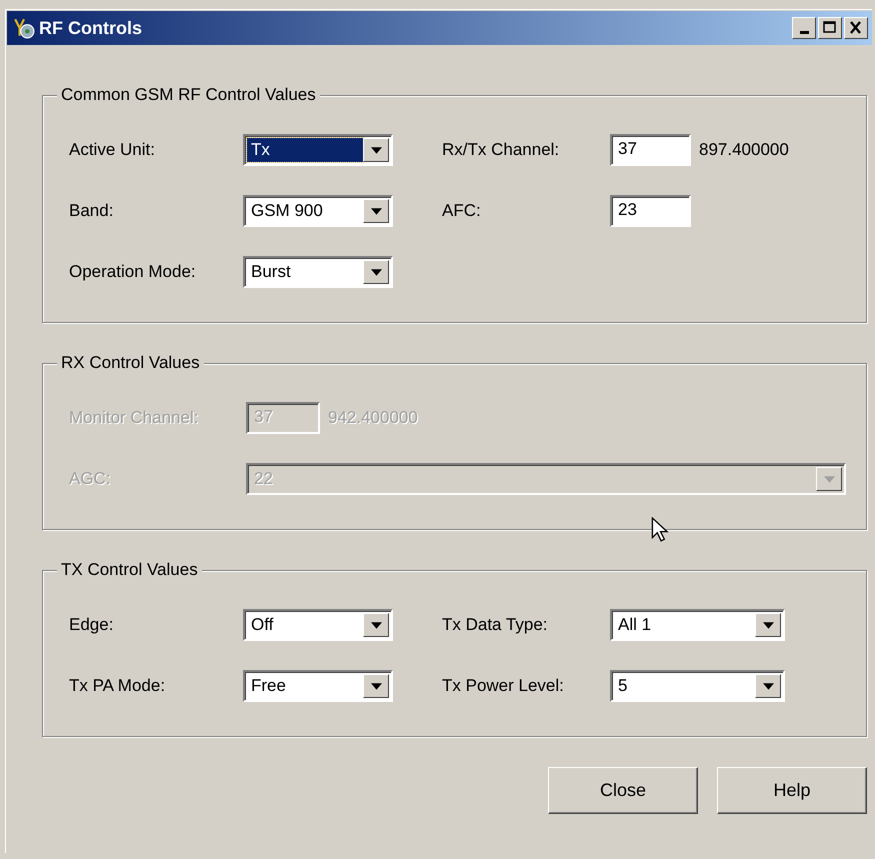 Image resolution: width=875 pixels, height=859 pixels. Describe the element at coordinates (91, 28) in the screenshot. I see `window-title: RF Controls` at that location.